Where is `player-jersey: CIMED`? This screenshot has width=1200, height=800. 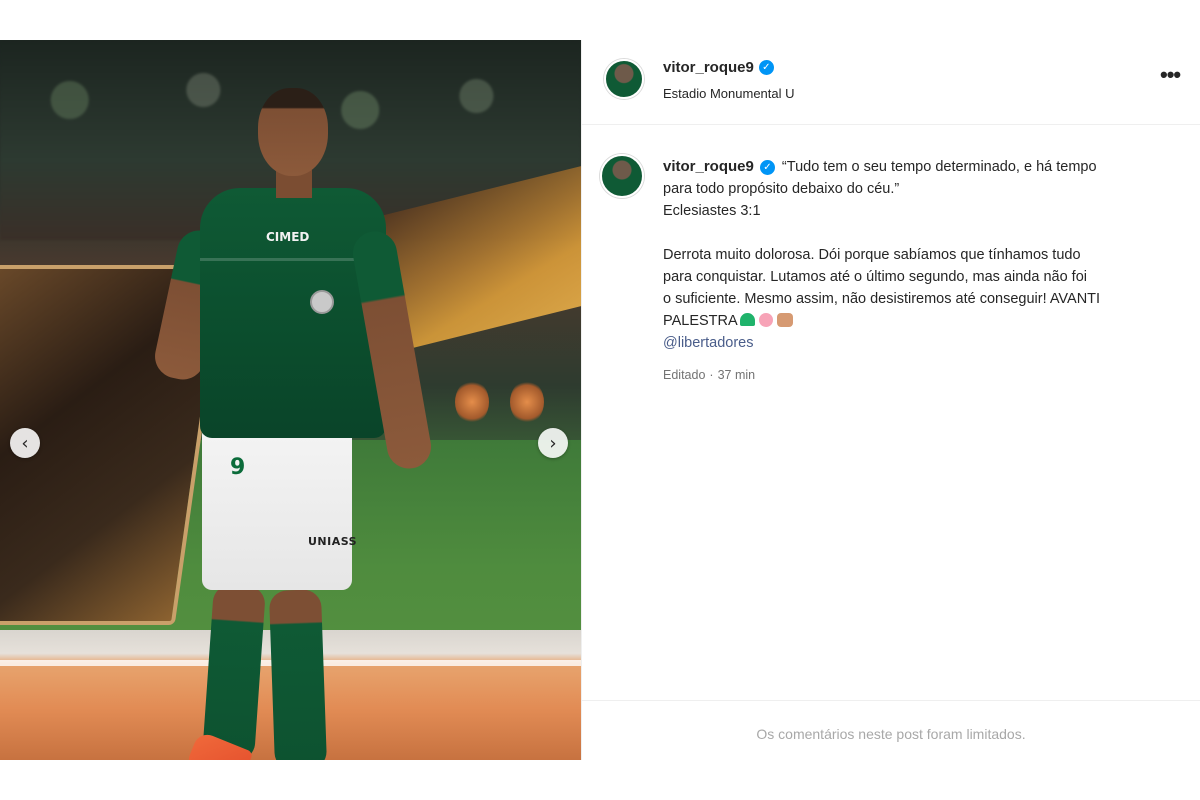
player-jersey: CIMED is located at coordinates (293, 313).